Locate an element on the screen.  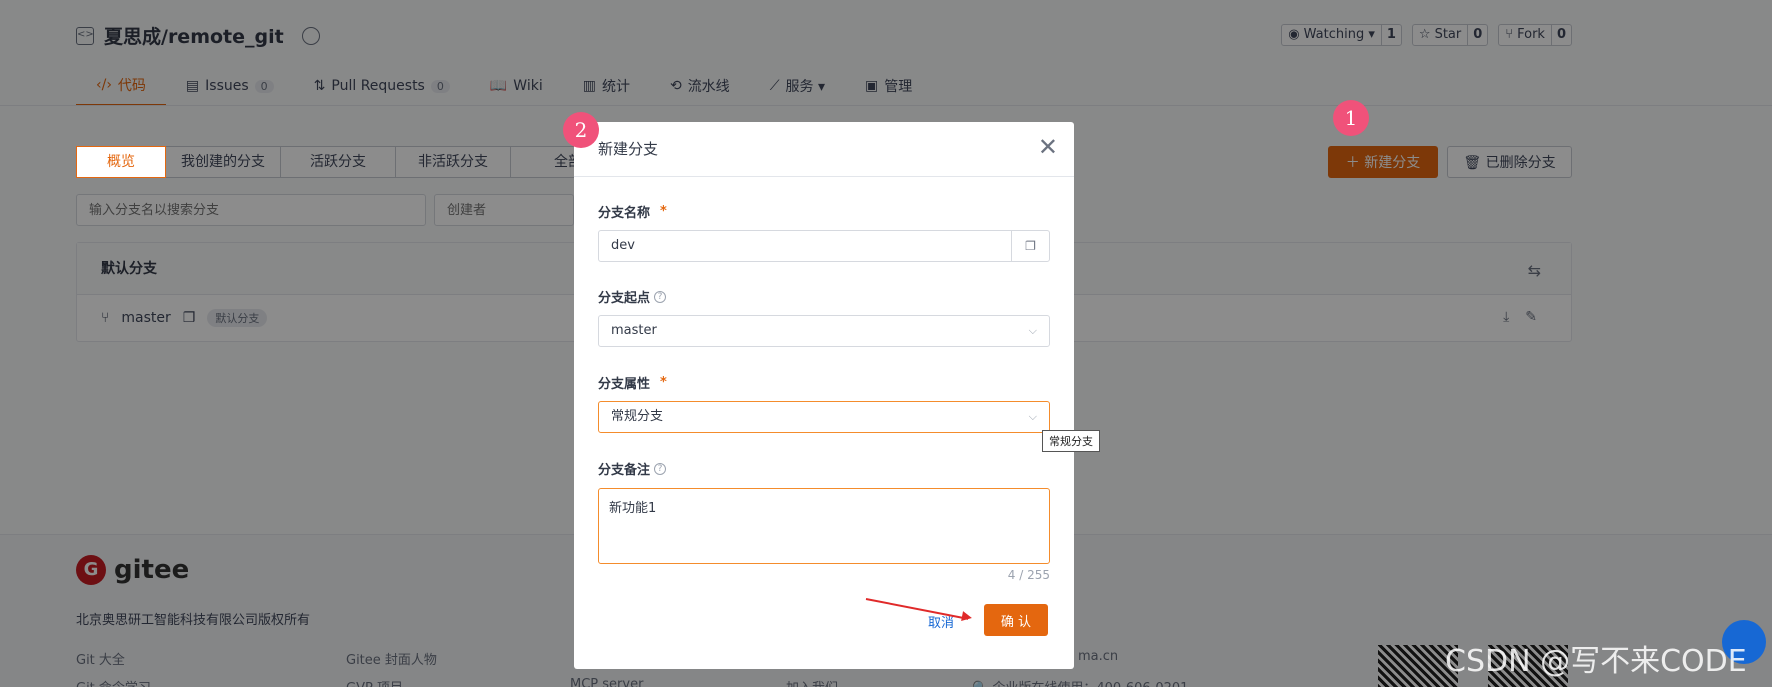
filter-overview: 概览 is located at coordinates (121, 162).